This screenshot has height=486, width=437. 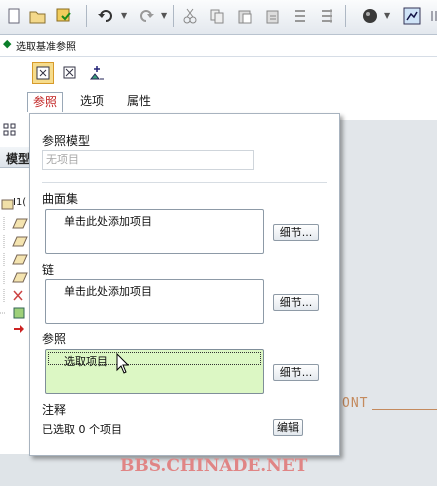 What do you see at coordinates (245, 16) in the screenshot?
I see `paste-icon` at bounding box center [245, 16].